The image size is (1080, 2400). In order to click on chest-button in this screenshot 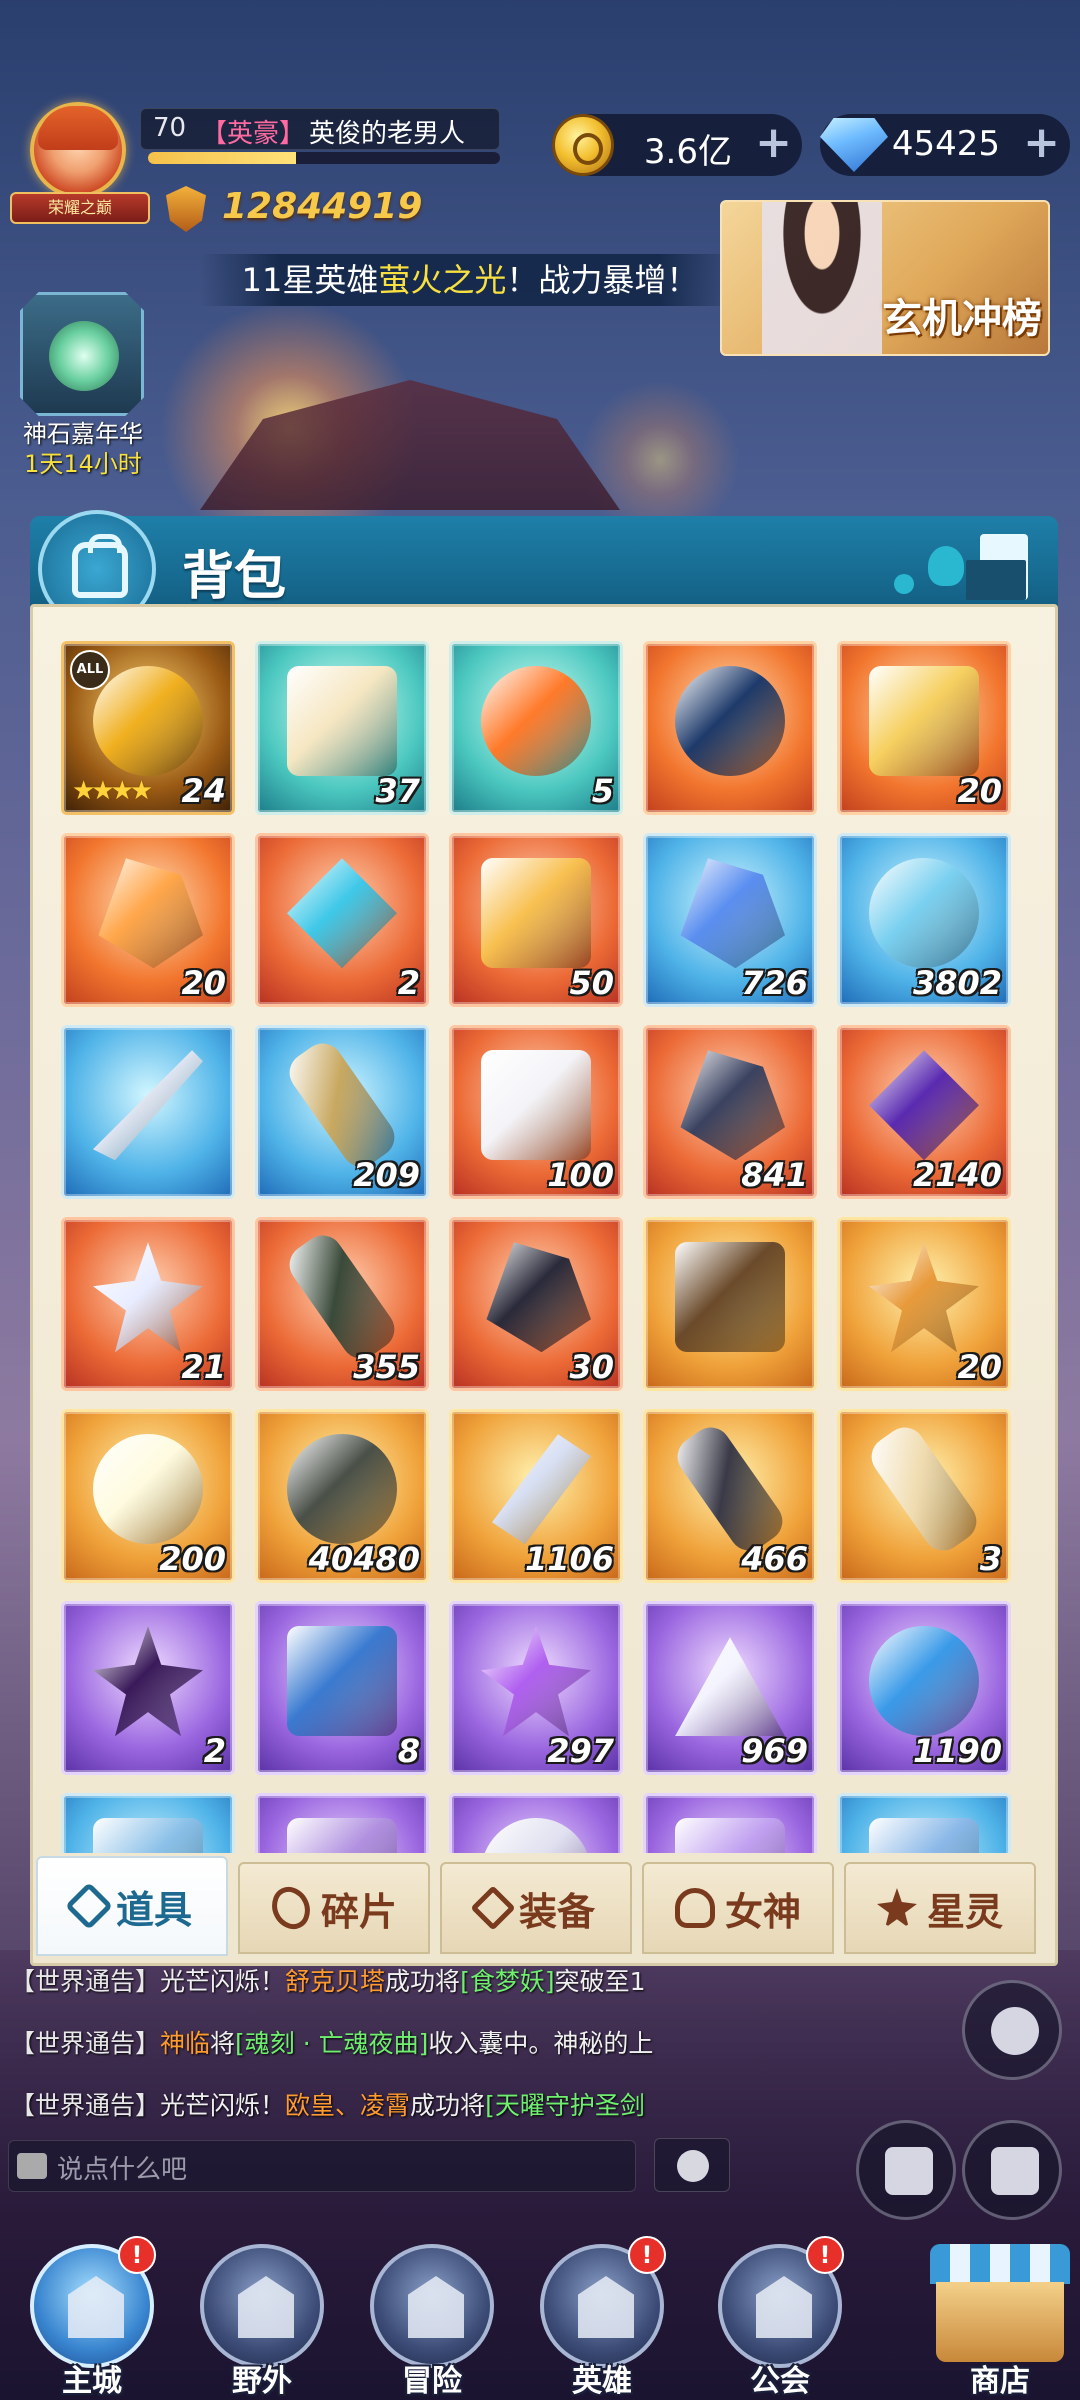, I will do `click(1012, 2170)`.